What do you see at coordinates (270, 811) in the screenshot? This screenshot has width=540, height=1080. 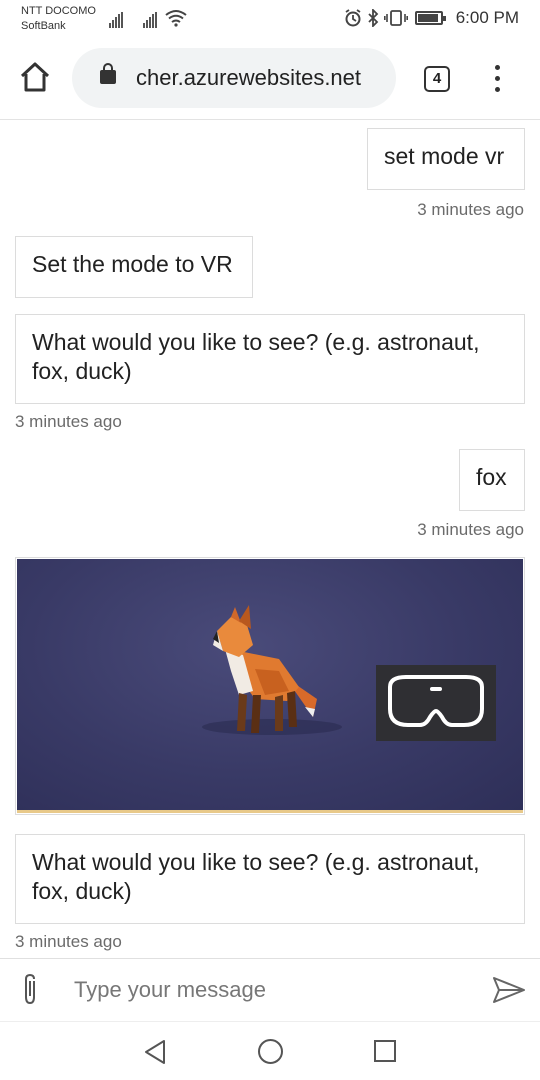 I see `scene-footer-bar` at bounding box center [270, 811].